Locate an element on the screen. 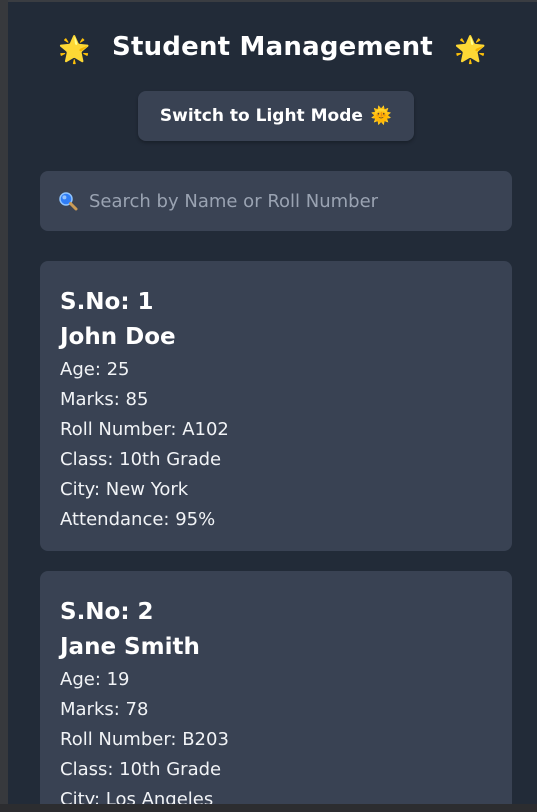 Image resolution: width=537 pixels, height=812 pixels. student-serial-number: S.No: 2 is located at coordinates (107, 612).